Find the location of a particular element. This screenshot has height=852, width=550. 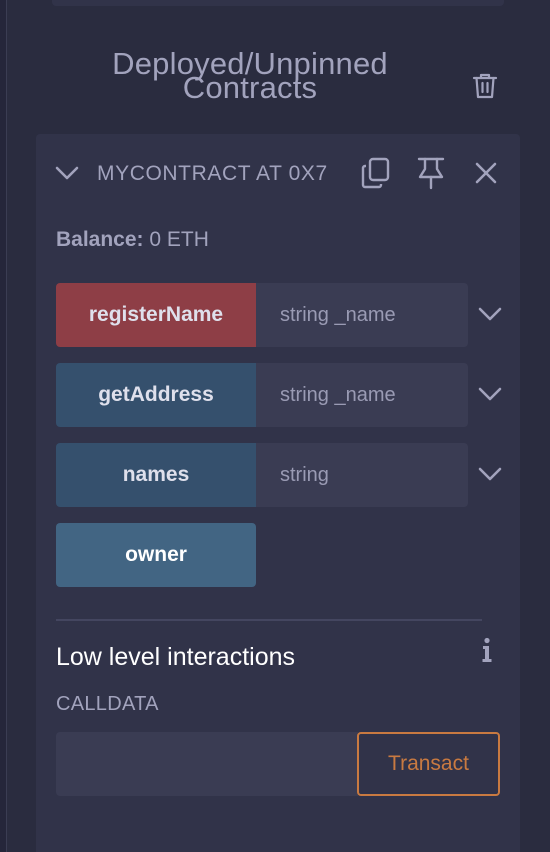

function-row-getaddress: getAddress is located at coordinates (262, 395).